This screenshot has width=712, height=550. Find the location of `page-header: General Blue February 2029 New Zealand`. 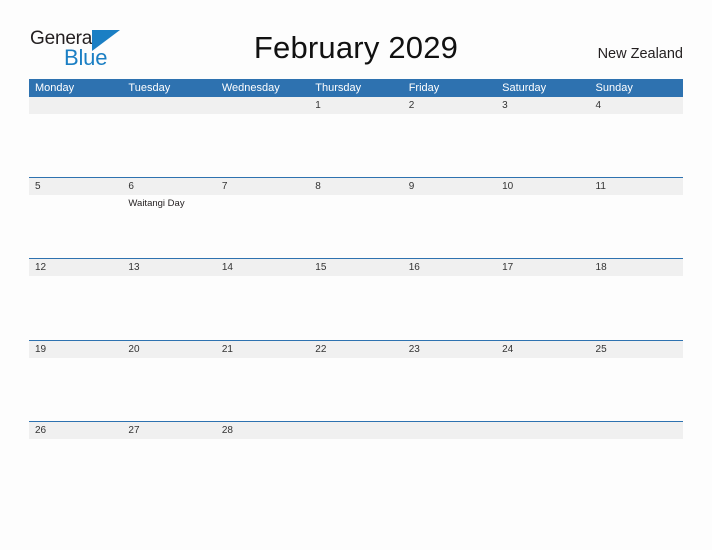

page-header: General Blue February 2029 New Zealand is located at coordinates (356, 39).